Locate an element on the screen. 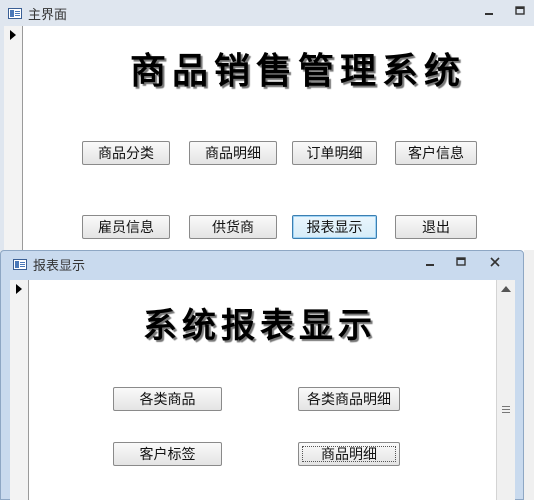 The image size is (534, 500). report-window-titlebar: 报表显示 is located at coordinates (262, 264).